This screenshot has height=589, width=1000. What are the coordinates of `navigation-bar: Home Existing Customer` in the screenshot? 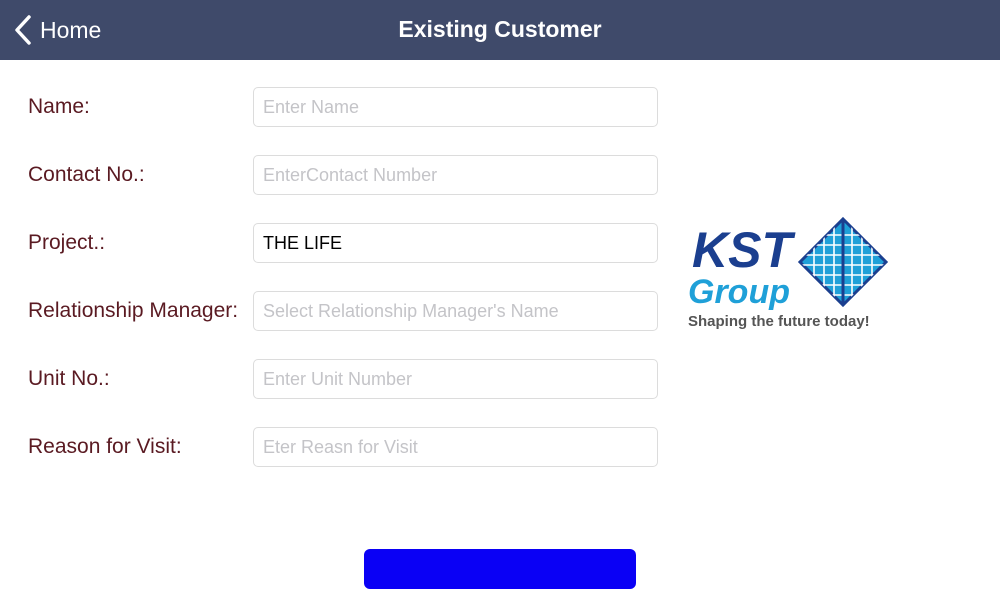 It's located at (500, 30).